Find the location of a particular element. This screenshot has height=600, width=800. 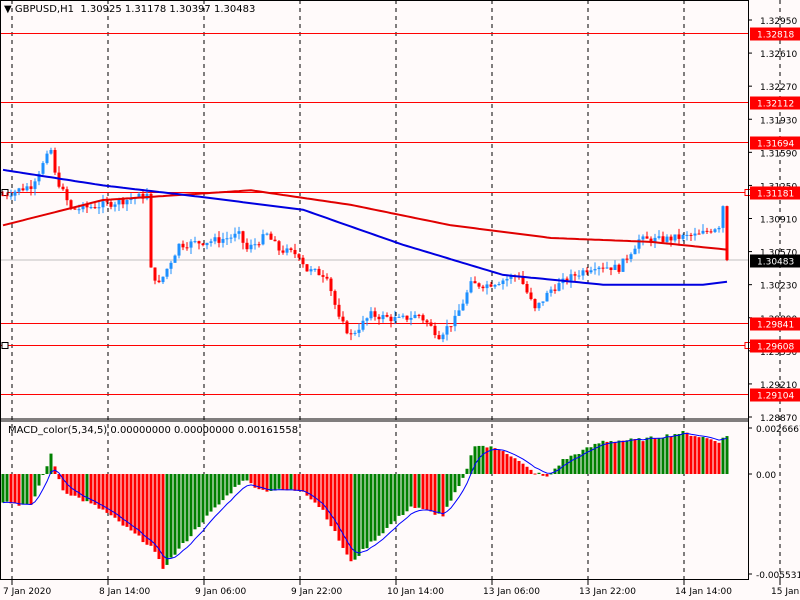

price-tick-label: 1.30910 is located at coordinates (778, 221).